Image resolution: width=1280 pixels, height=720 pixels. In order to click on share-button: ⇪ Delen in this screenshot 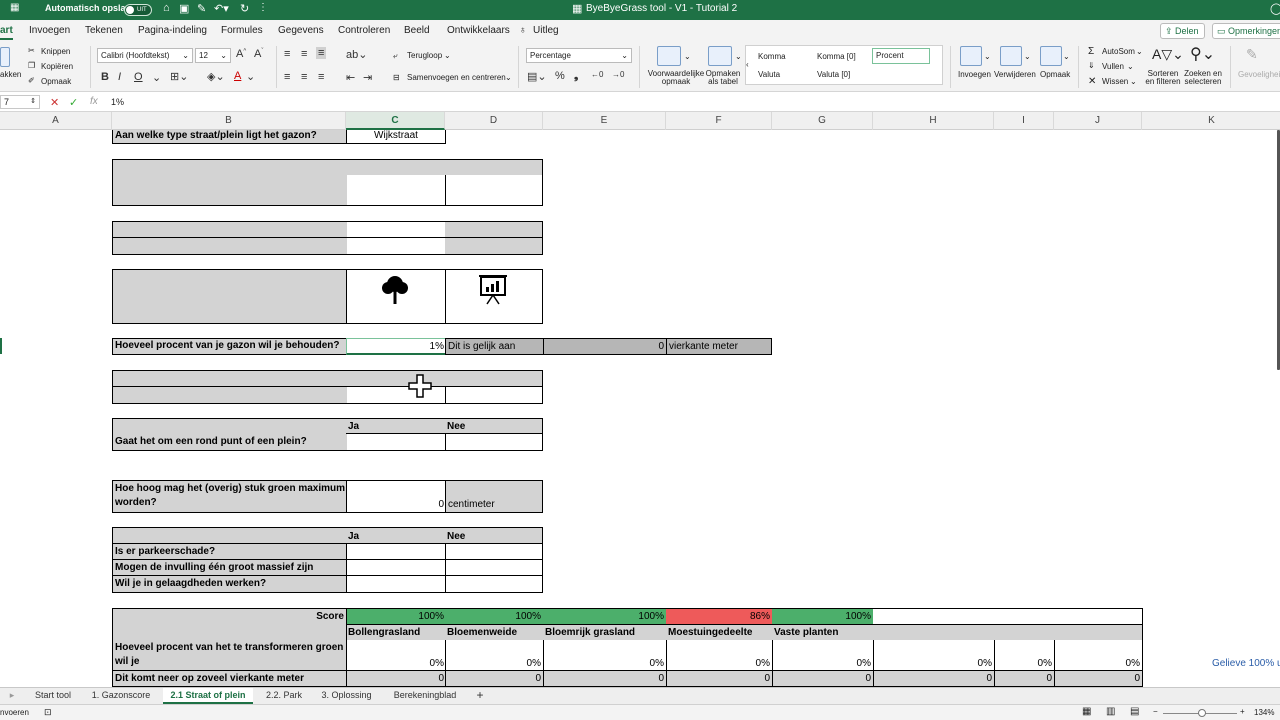, I will do `click(1182, 31)`.